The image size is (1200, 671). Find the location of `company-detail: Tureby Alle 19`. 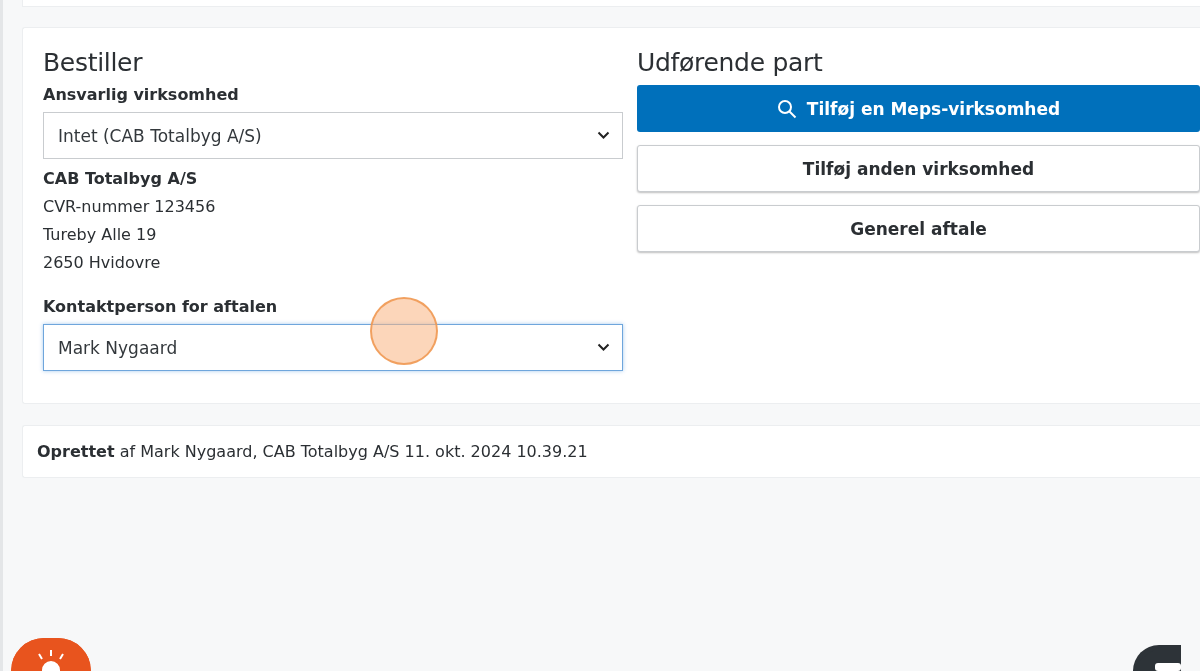

company-detail: Tureby Alle 19 is located at coordinates (100, 235).